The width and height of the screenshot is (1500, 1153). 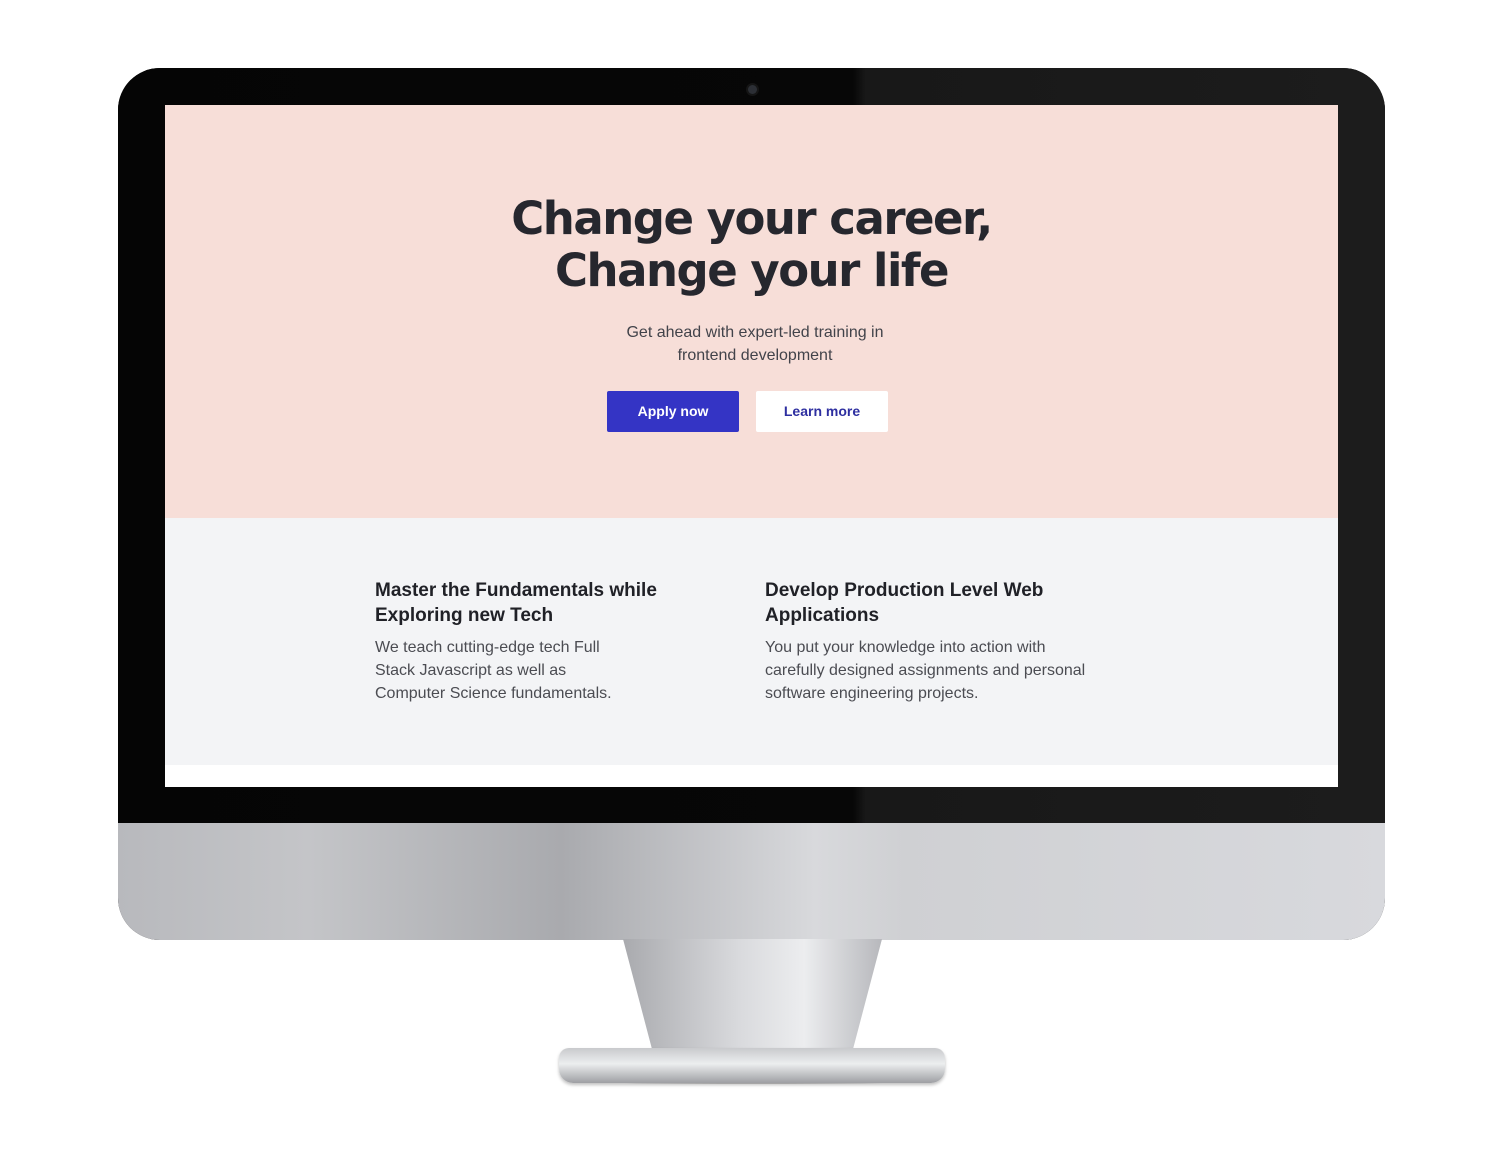 I want to click on hero-subtitle-line-1: Get ahead with expert-led training in, so click(x=755, y=332).